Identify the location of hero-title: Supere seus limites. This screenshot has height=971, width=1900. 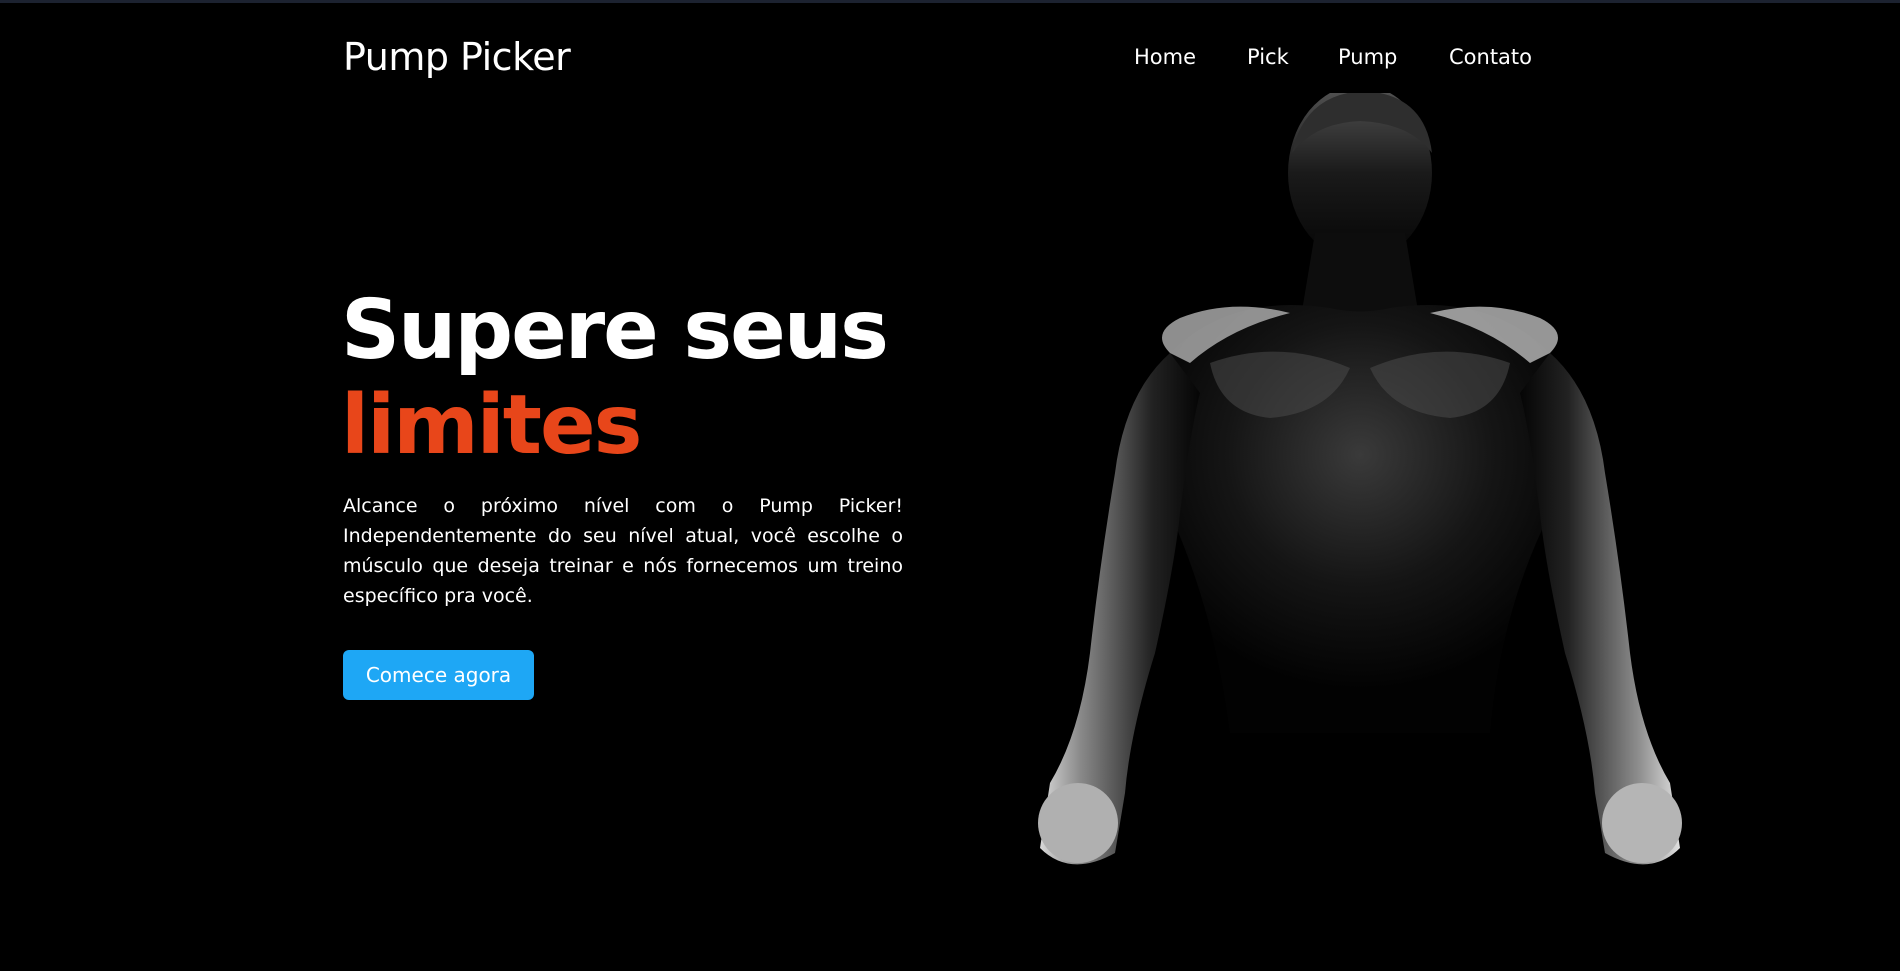
(615, 378).